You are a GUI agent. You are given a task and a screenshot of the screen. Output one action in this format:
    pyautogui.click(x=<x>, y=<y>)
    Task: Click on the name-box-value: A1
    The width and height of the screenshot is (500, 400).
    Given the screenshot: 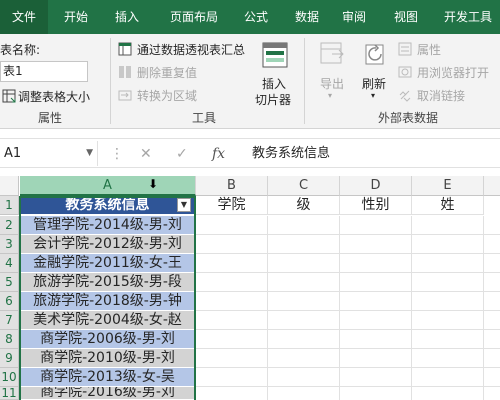 What is the action you would take?
    pyautogui.click(x=13, y=153)
    